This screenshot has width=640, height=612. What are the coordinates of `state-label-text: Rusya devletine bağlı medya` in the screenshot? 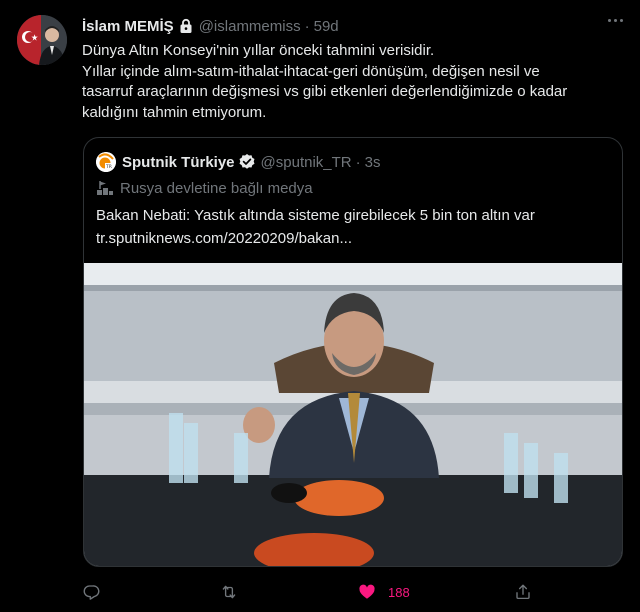 It's located at (216, 188).